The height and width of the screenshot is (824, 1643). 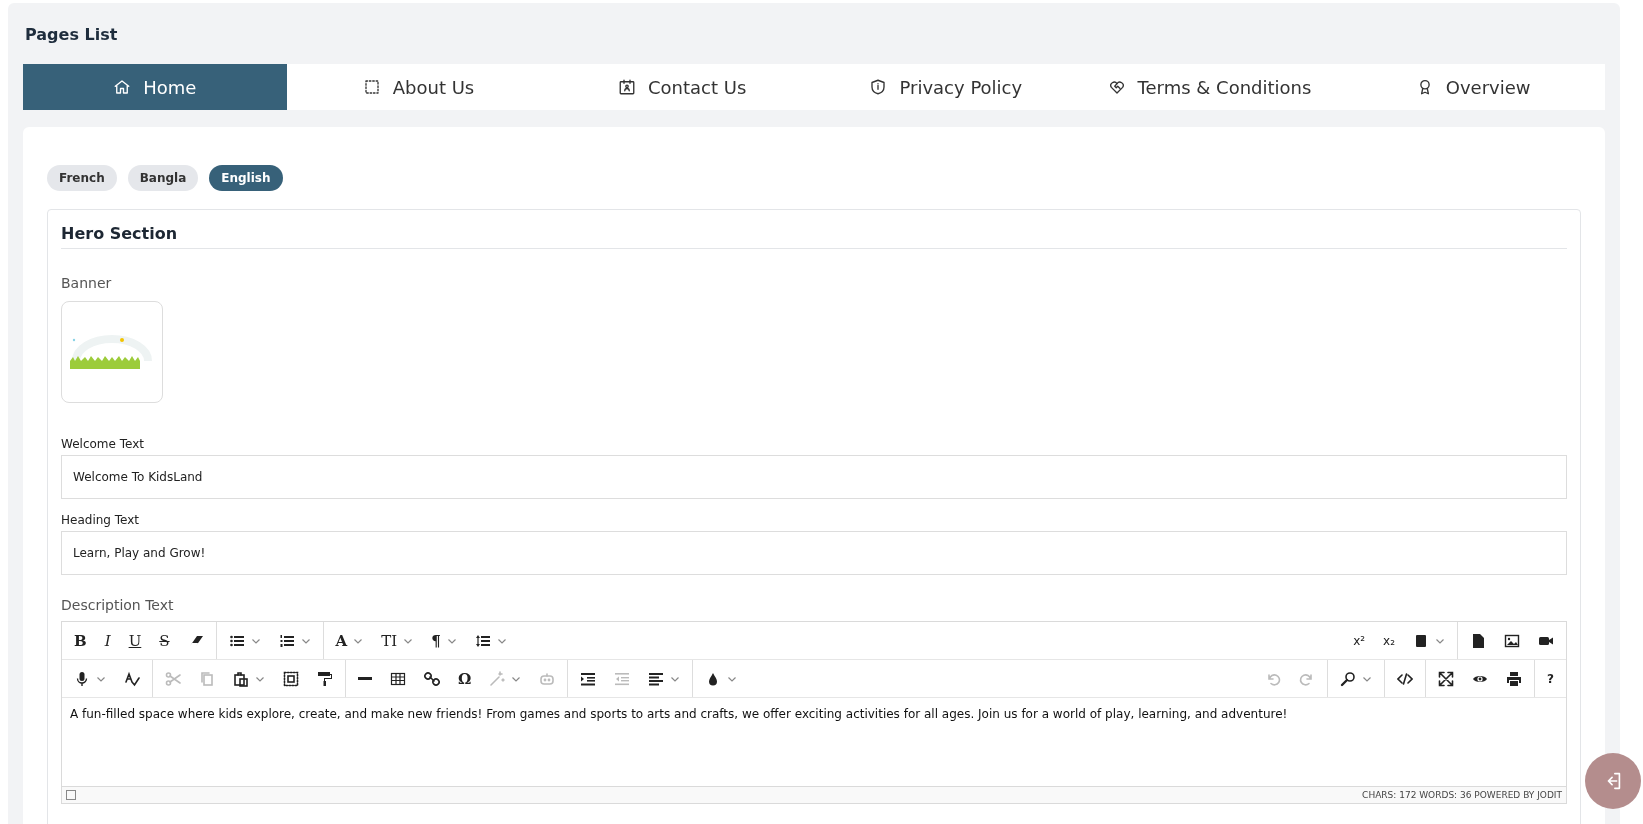 What do you see at coordinates (286, 640) in the screenshot?
I see `numbered-list-icon` at bounding box center [286, 640].